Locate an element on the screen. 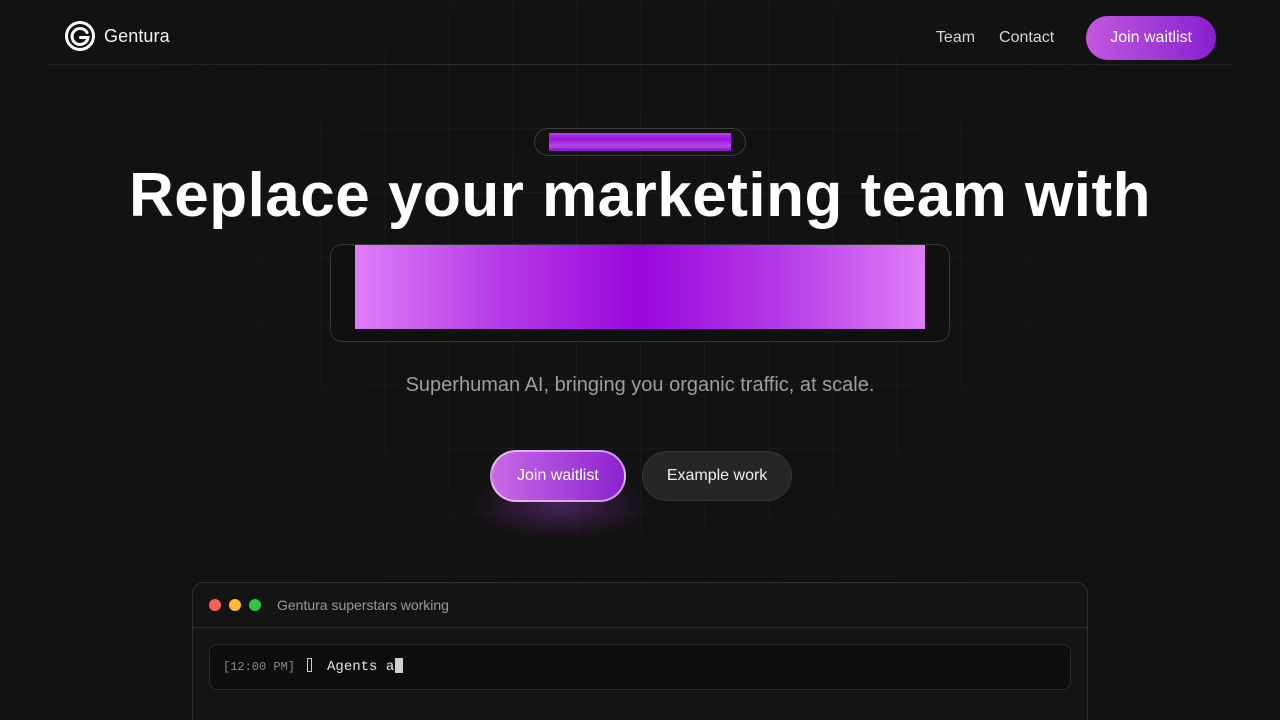 Image resolution: width=1280 pixels, height=720 pixels. hero-highlight-box is located at coordinates (640, 293).